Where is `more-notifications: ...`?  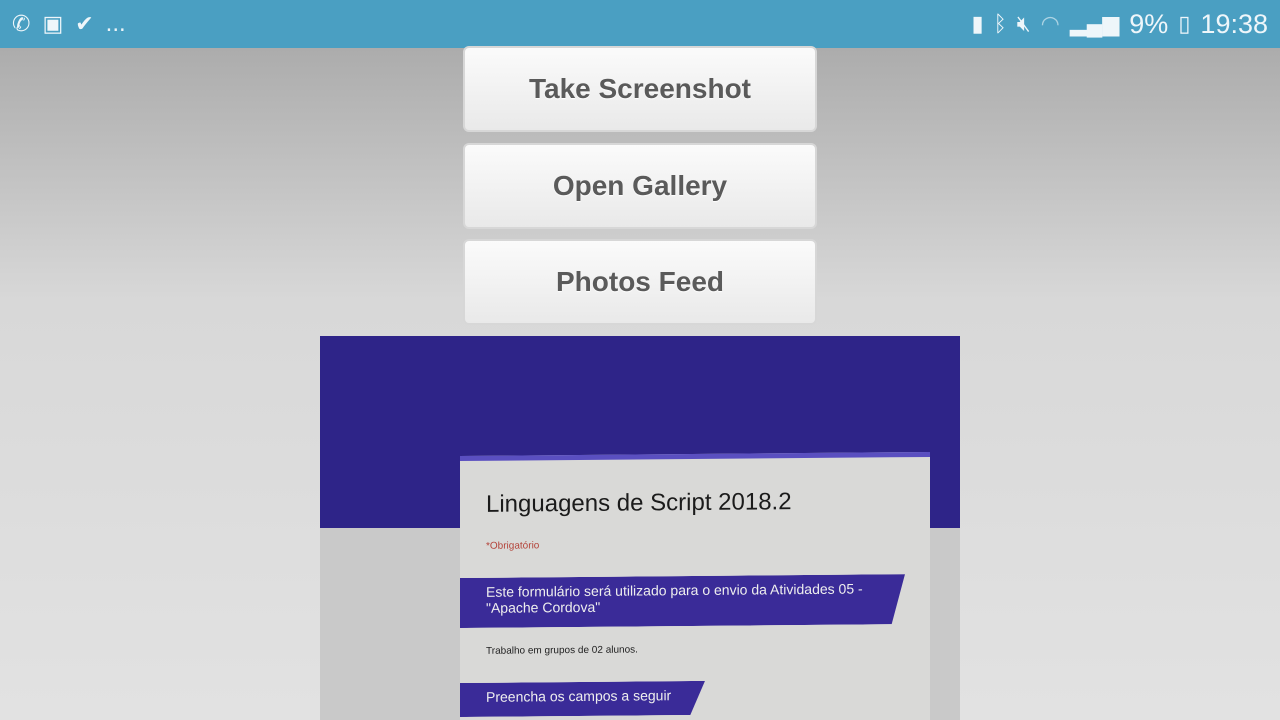
more-notifications: ... is located at coordinates (115, 23).